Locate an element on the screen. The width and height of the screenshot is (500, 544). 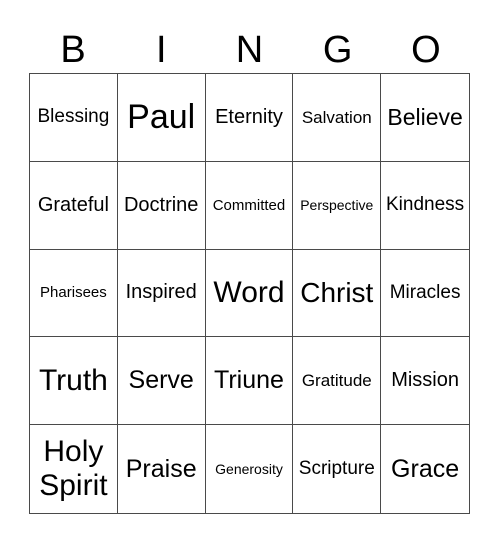
bingo-cell: Eternity is located at coordinates (249, 118).